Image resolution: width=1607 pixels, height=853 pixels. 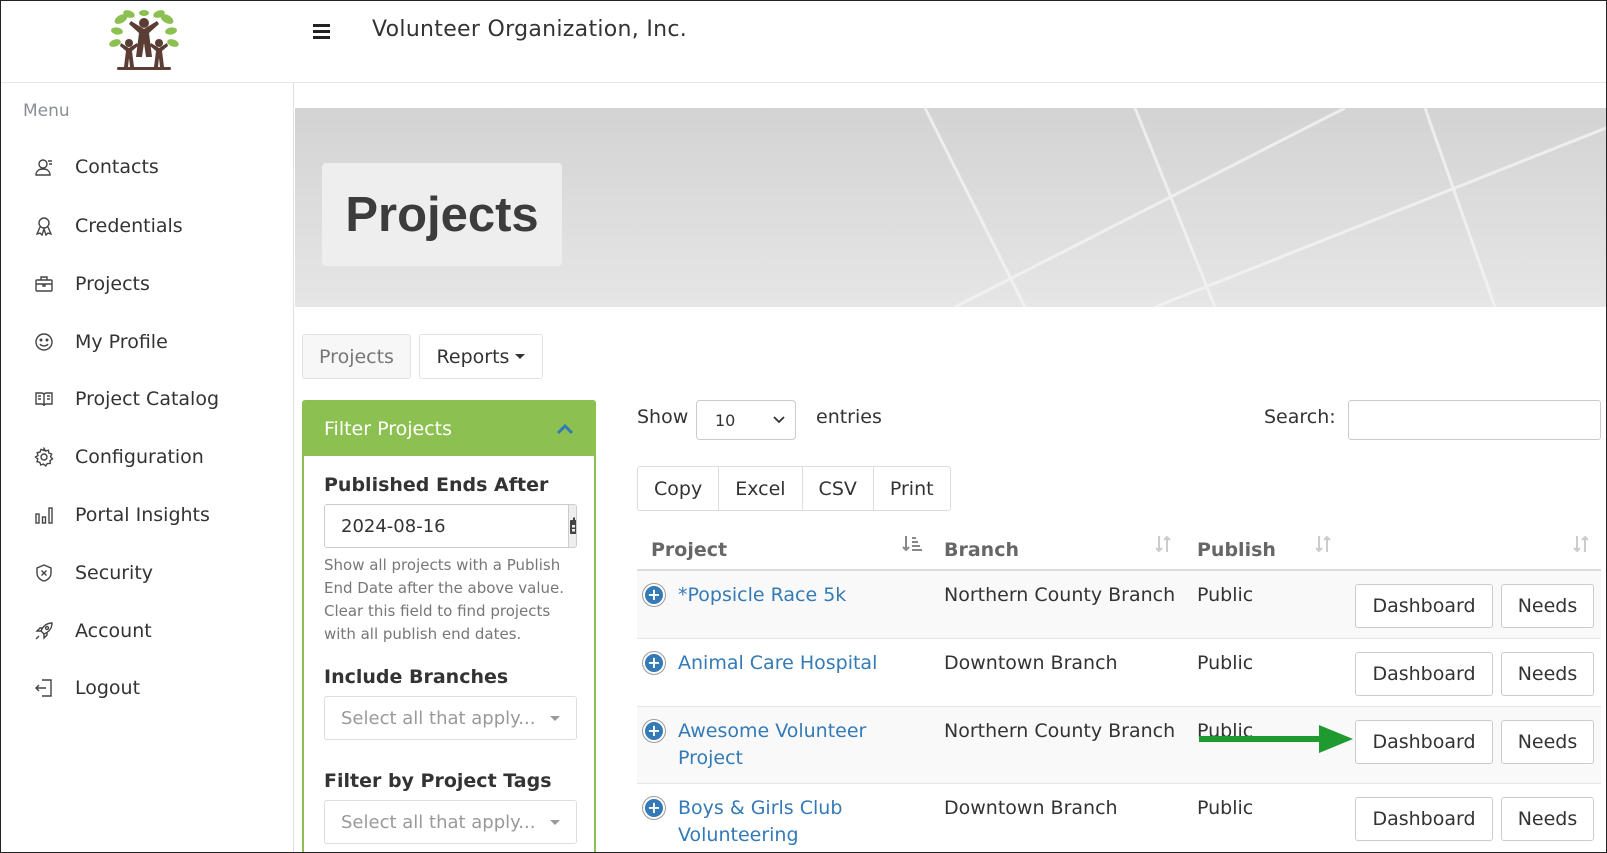 I want to click on sidebar-item-label: Projects, so click(x=112, y=284).